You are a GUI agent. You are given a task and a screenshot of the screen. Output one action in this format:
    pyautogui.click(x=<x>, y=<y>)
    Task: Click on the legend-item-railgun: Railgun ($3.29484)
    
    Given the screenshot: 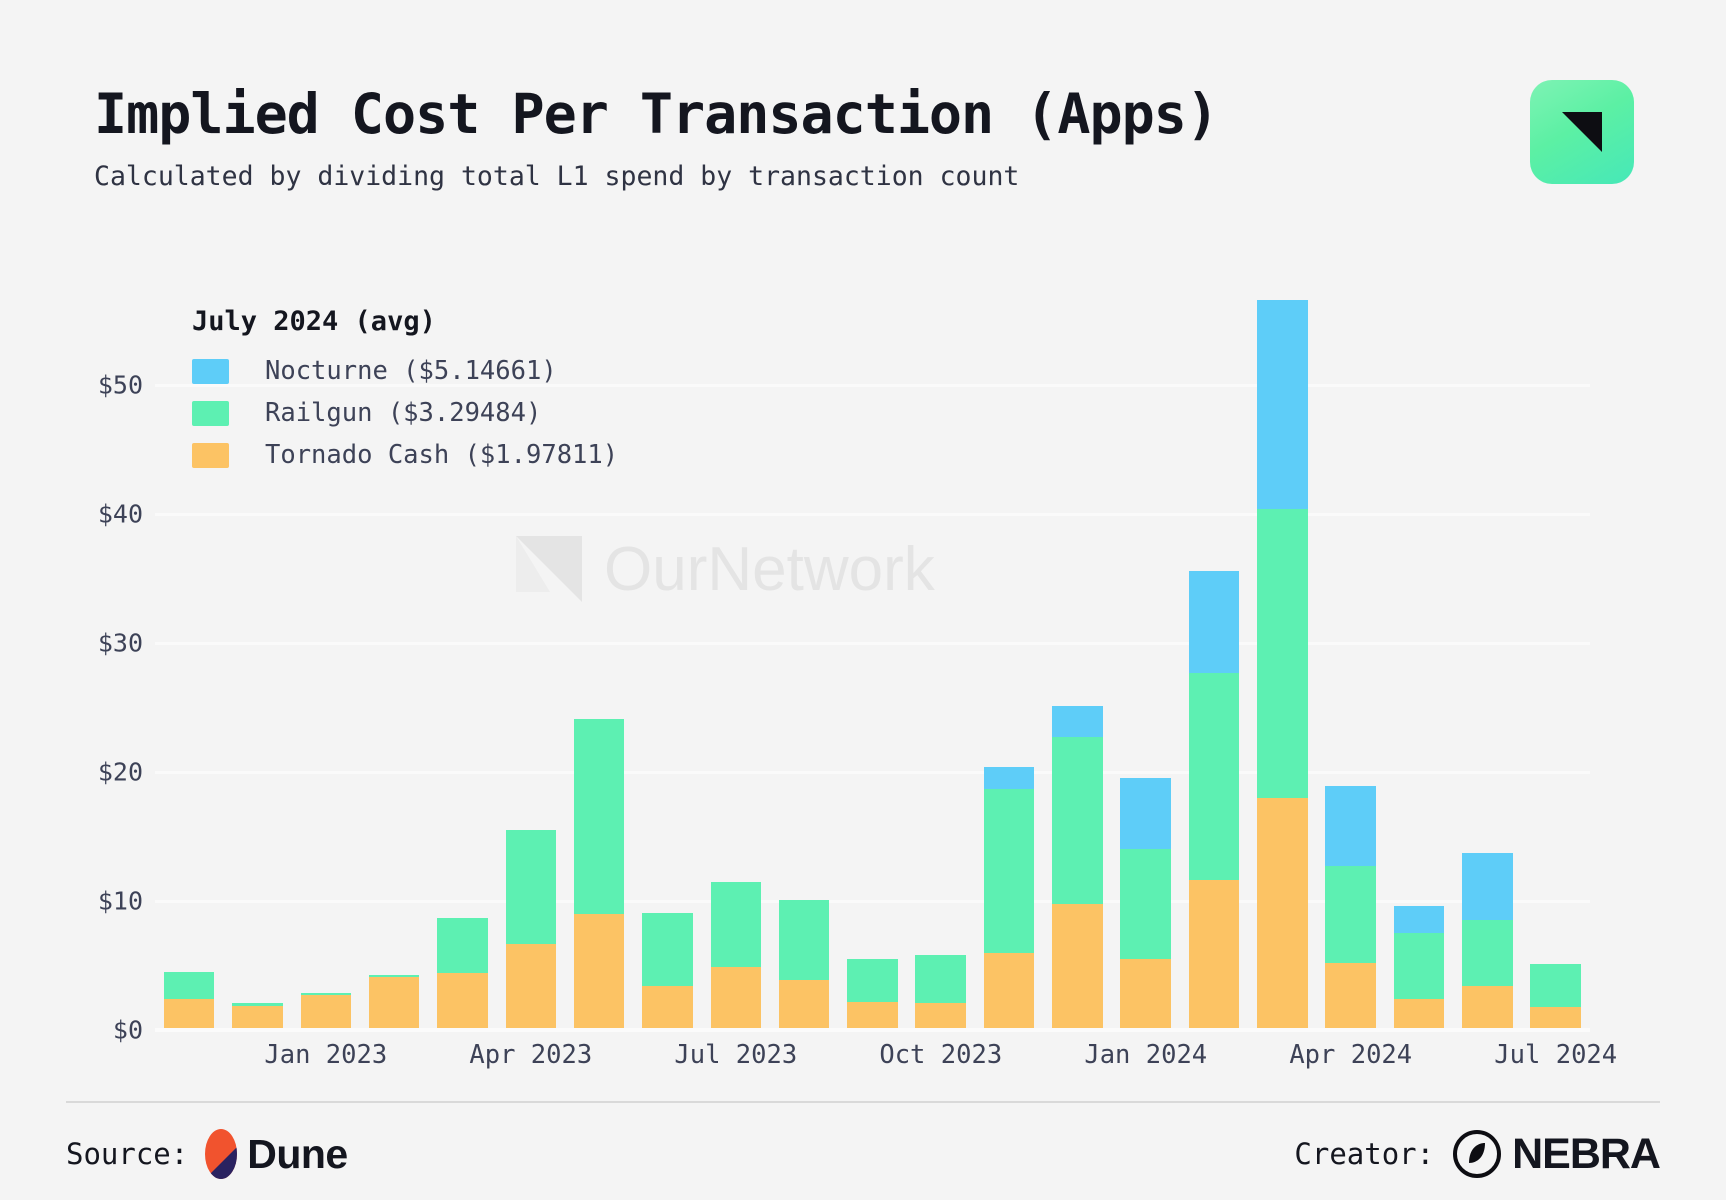 What is the action you would take?
    pyautogui.click(x=405, y=413)
    